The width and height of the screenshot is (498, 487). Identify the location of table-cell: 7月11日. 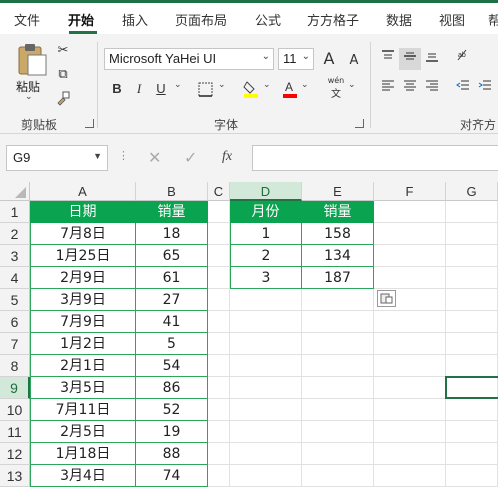
(83, 410).